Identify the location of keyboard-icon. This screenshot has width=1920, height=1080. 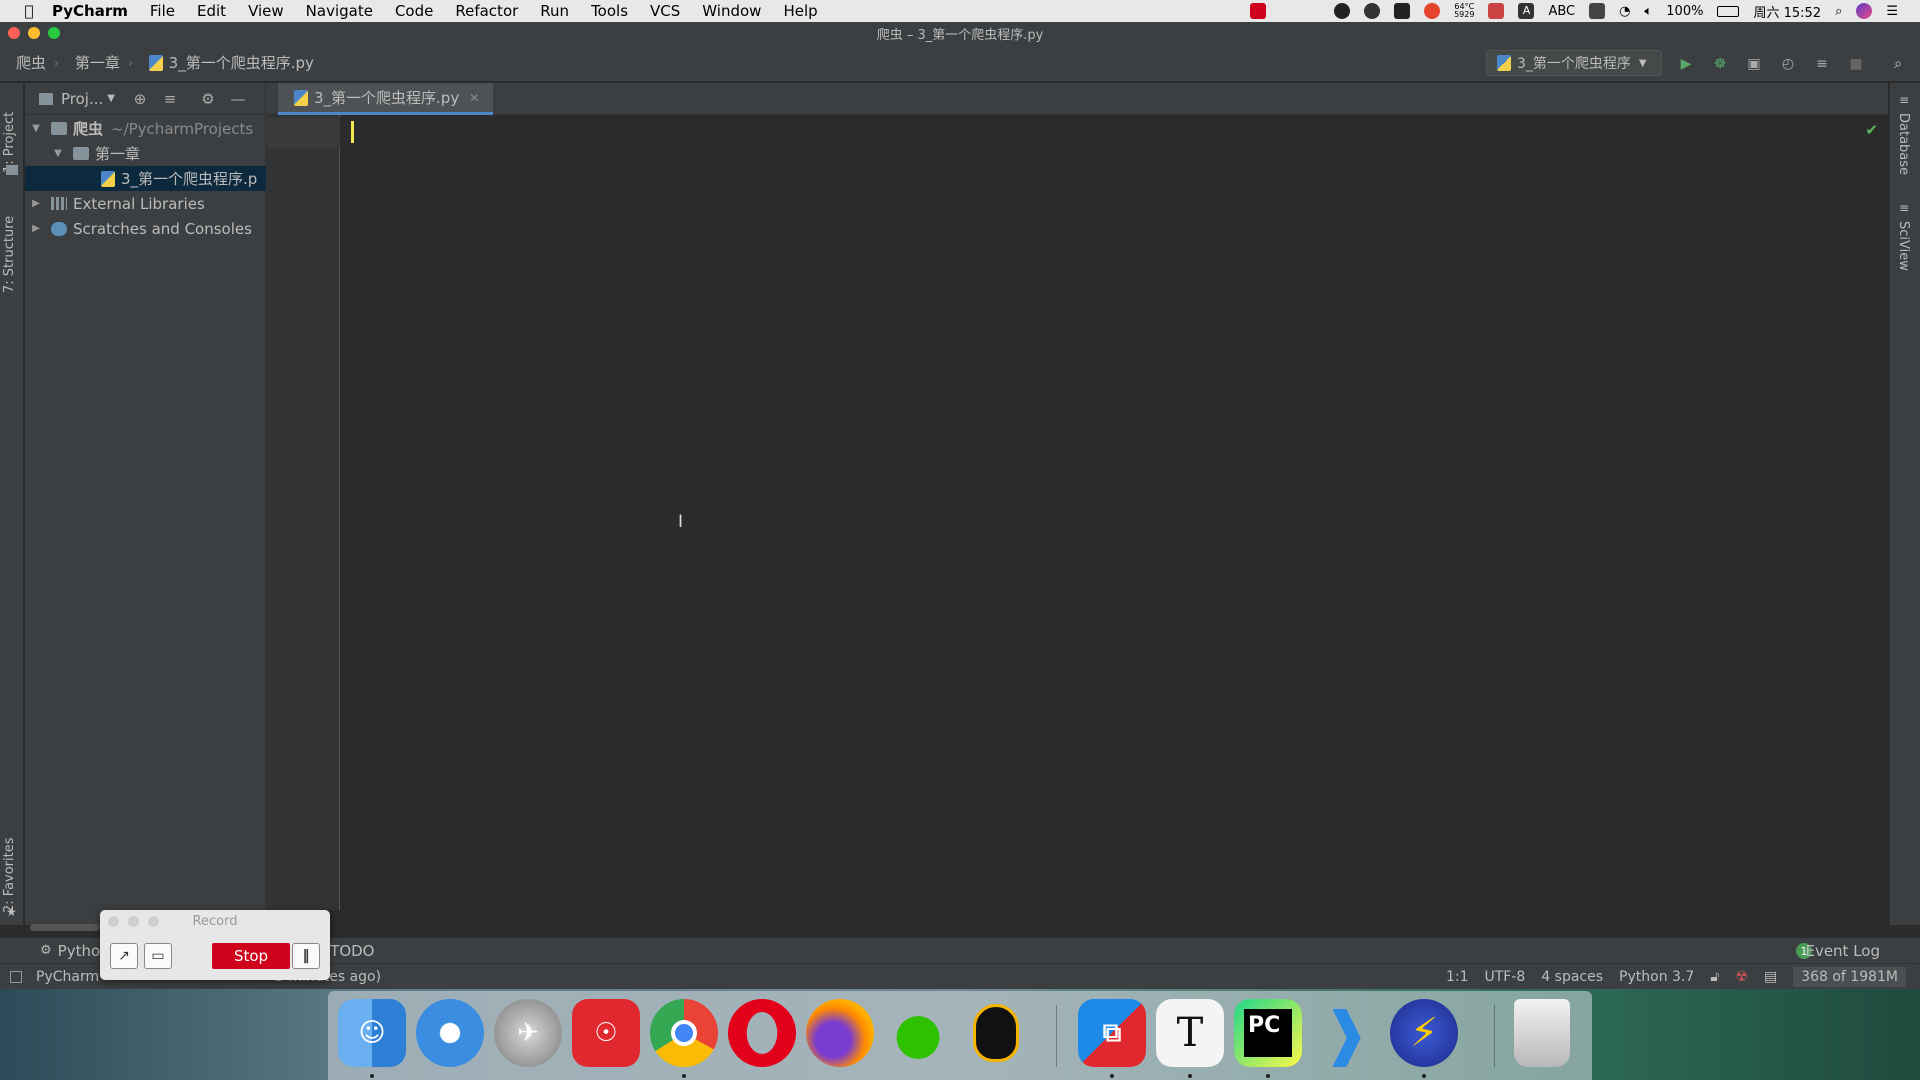
(1597, 11).